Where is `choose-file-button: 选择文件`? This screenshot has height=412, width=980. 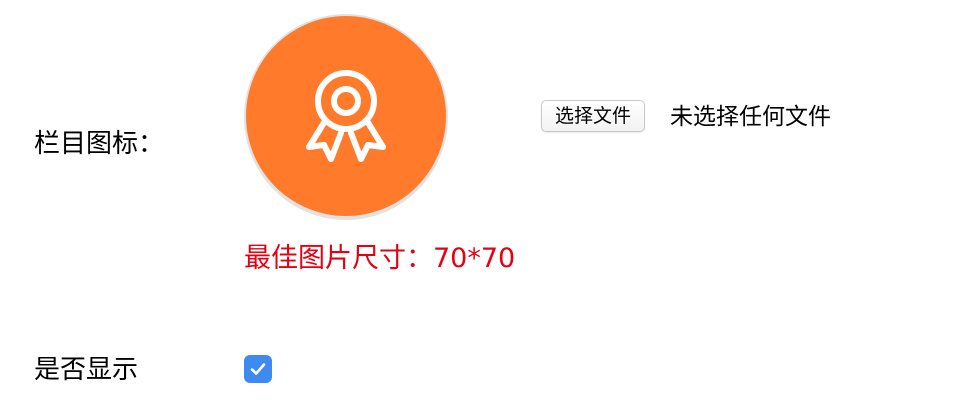 choose-file-button: 选择文件 is located at coordinates (593, 116).